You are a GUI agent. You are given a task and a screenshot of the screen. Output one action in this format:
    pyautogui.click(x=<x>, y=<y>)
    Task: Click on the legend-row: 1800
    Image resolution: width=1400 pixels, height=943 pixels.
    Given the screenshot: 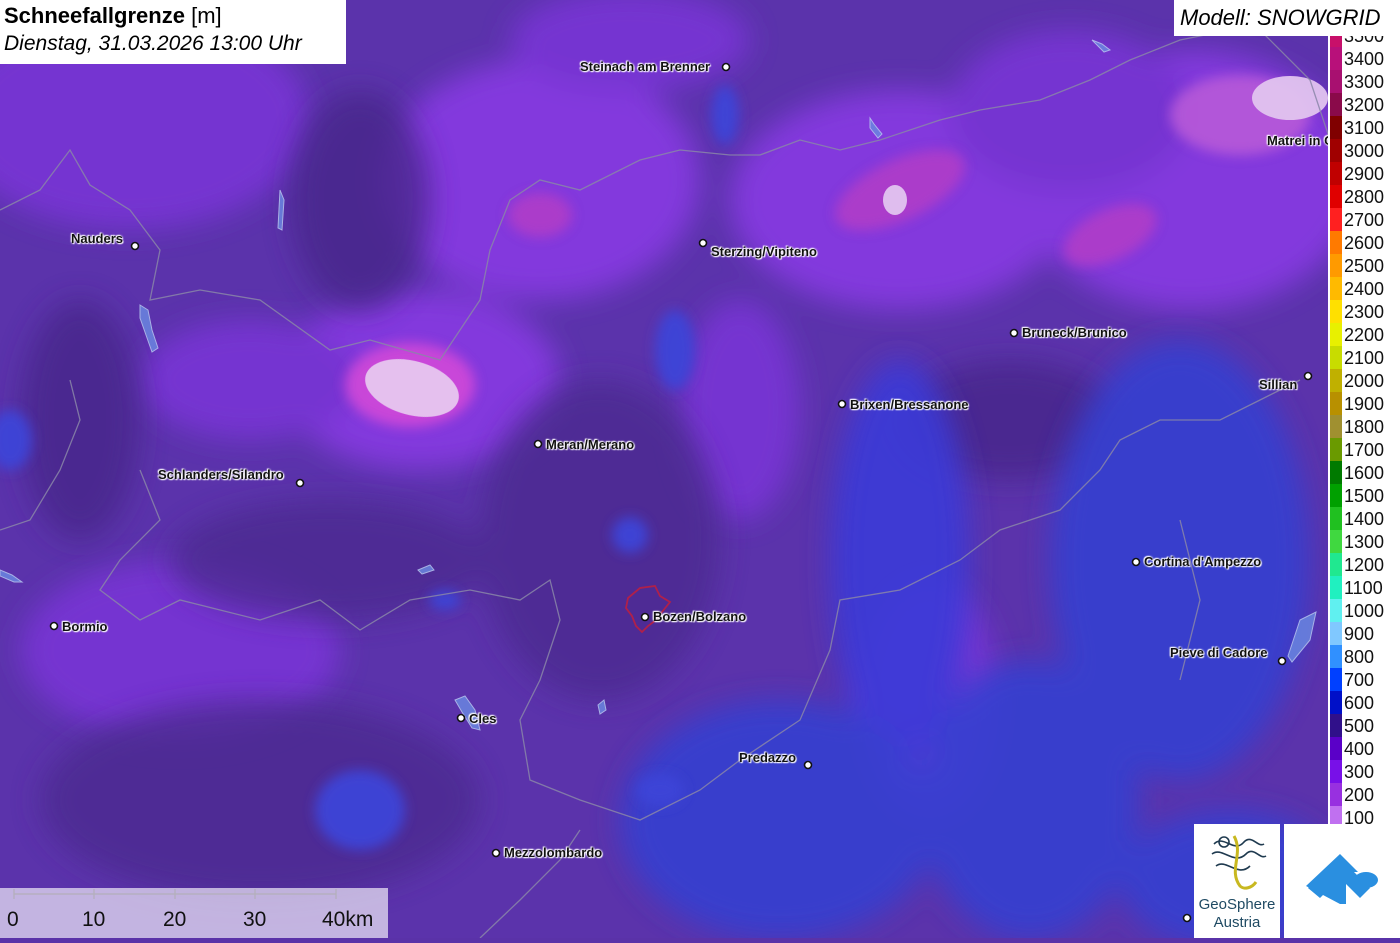 What is the action you would take?
    pyautogui.click(x=1364, y=426)
    